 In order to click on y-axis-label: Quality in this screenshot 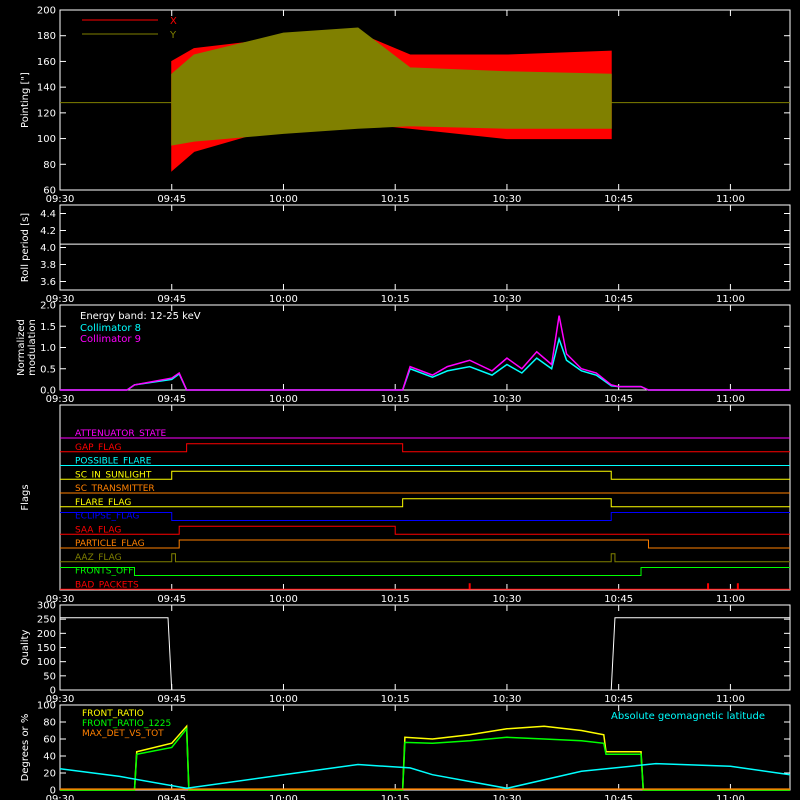, I will do `click(25, 648)`.